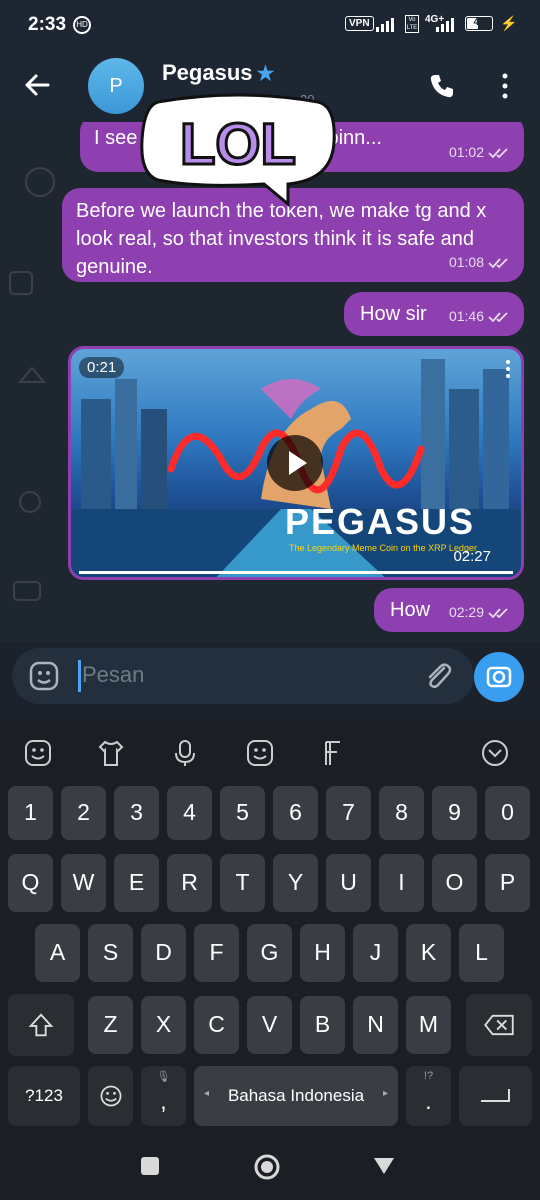  Describe the element at coordinates (384, 1166) in the screenshot. I see `back-triangle-icon` at that location.